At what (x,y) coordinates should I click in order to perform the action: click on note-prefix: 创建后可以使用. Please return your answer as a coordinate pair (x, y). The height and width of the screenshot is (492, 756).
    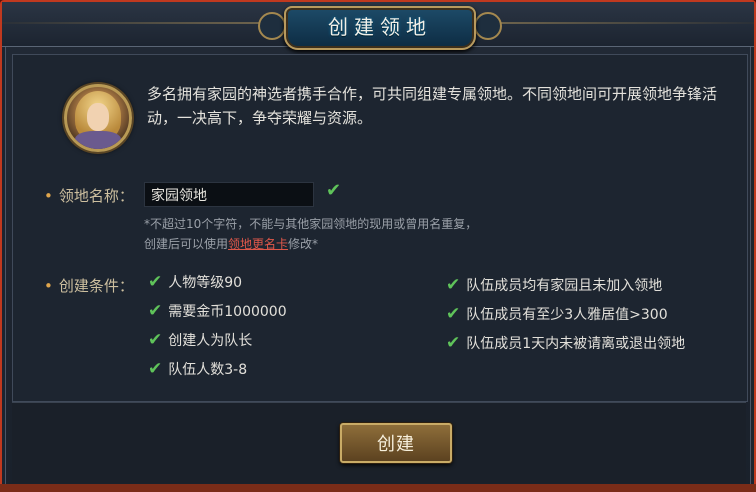
    Looking at the image, I should click on (186, 244).